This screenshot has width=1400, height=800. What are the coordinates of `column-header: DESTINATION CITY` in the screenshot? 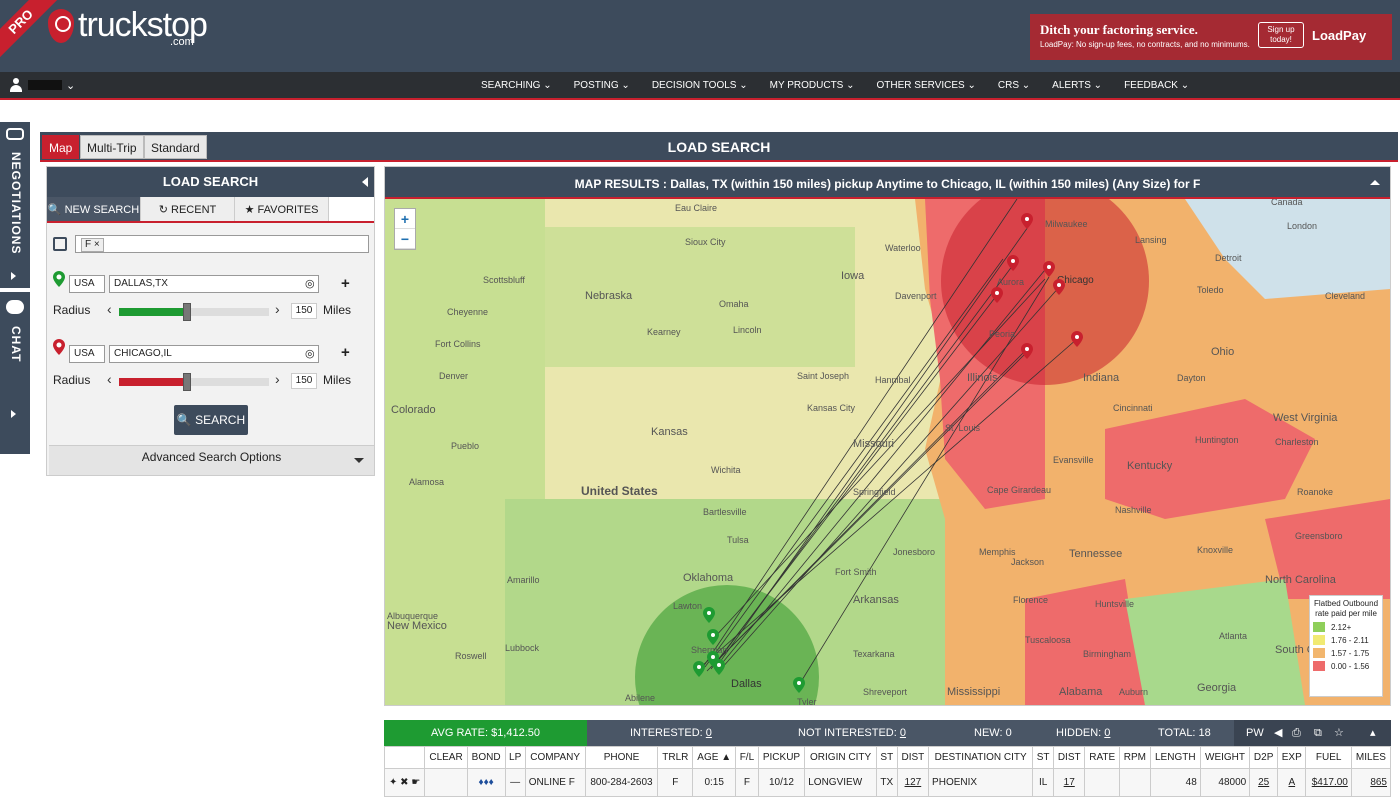 It's located at (981, 757).